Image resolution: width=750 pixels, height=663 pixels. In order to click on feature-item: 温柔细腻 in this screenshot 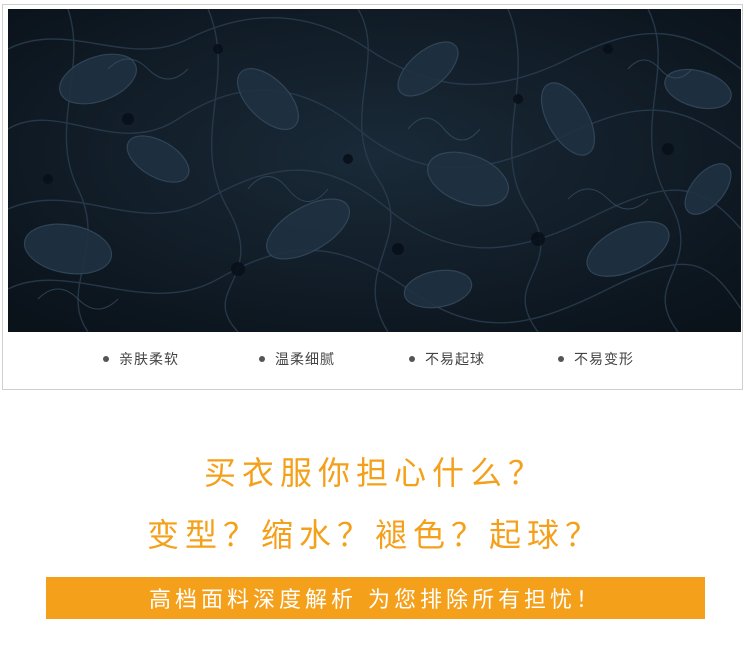, I will do `click(297, 359)`.